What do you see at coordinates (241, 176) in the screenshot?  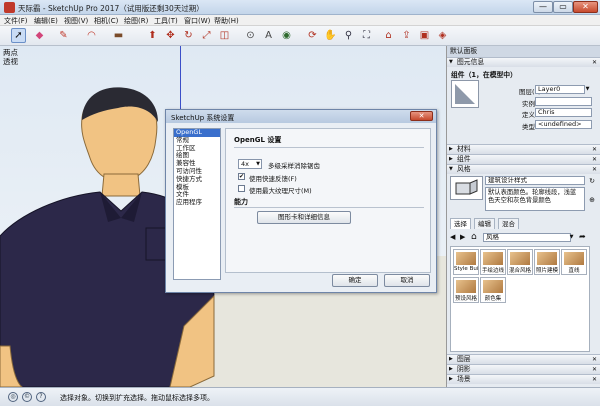 I see `fast-feedback-checkbox: ✔` at bounding box center [241, 176].